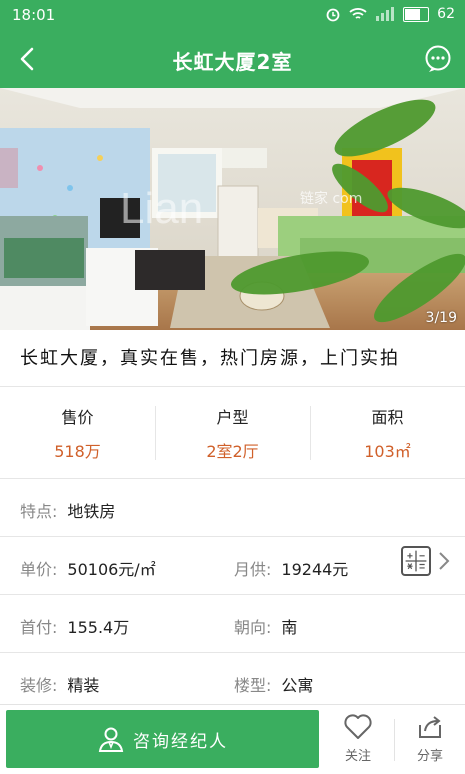  What do you see at coordinates (333, 15) in the screenshot?
I see `alarm-icon` at bounding box center [333, 15].